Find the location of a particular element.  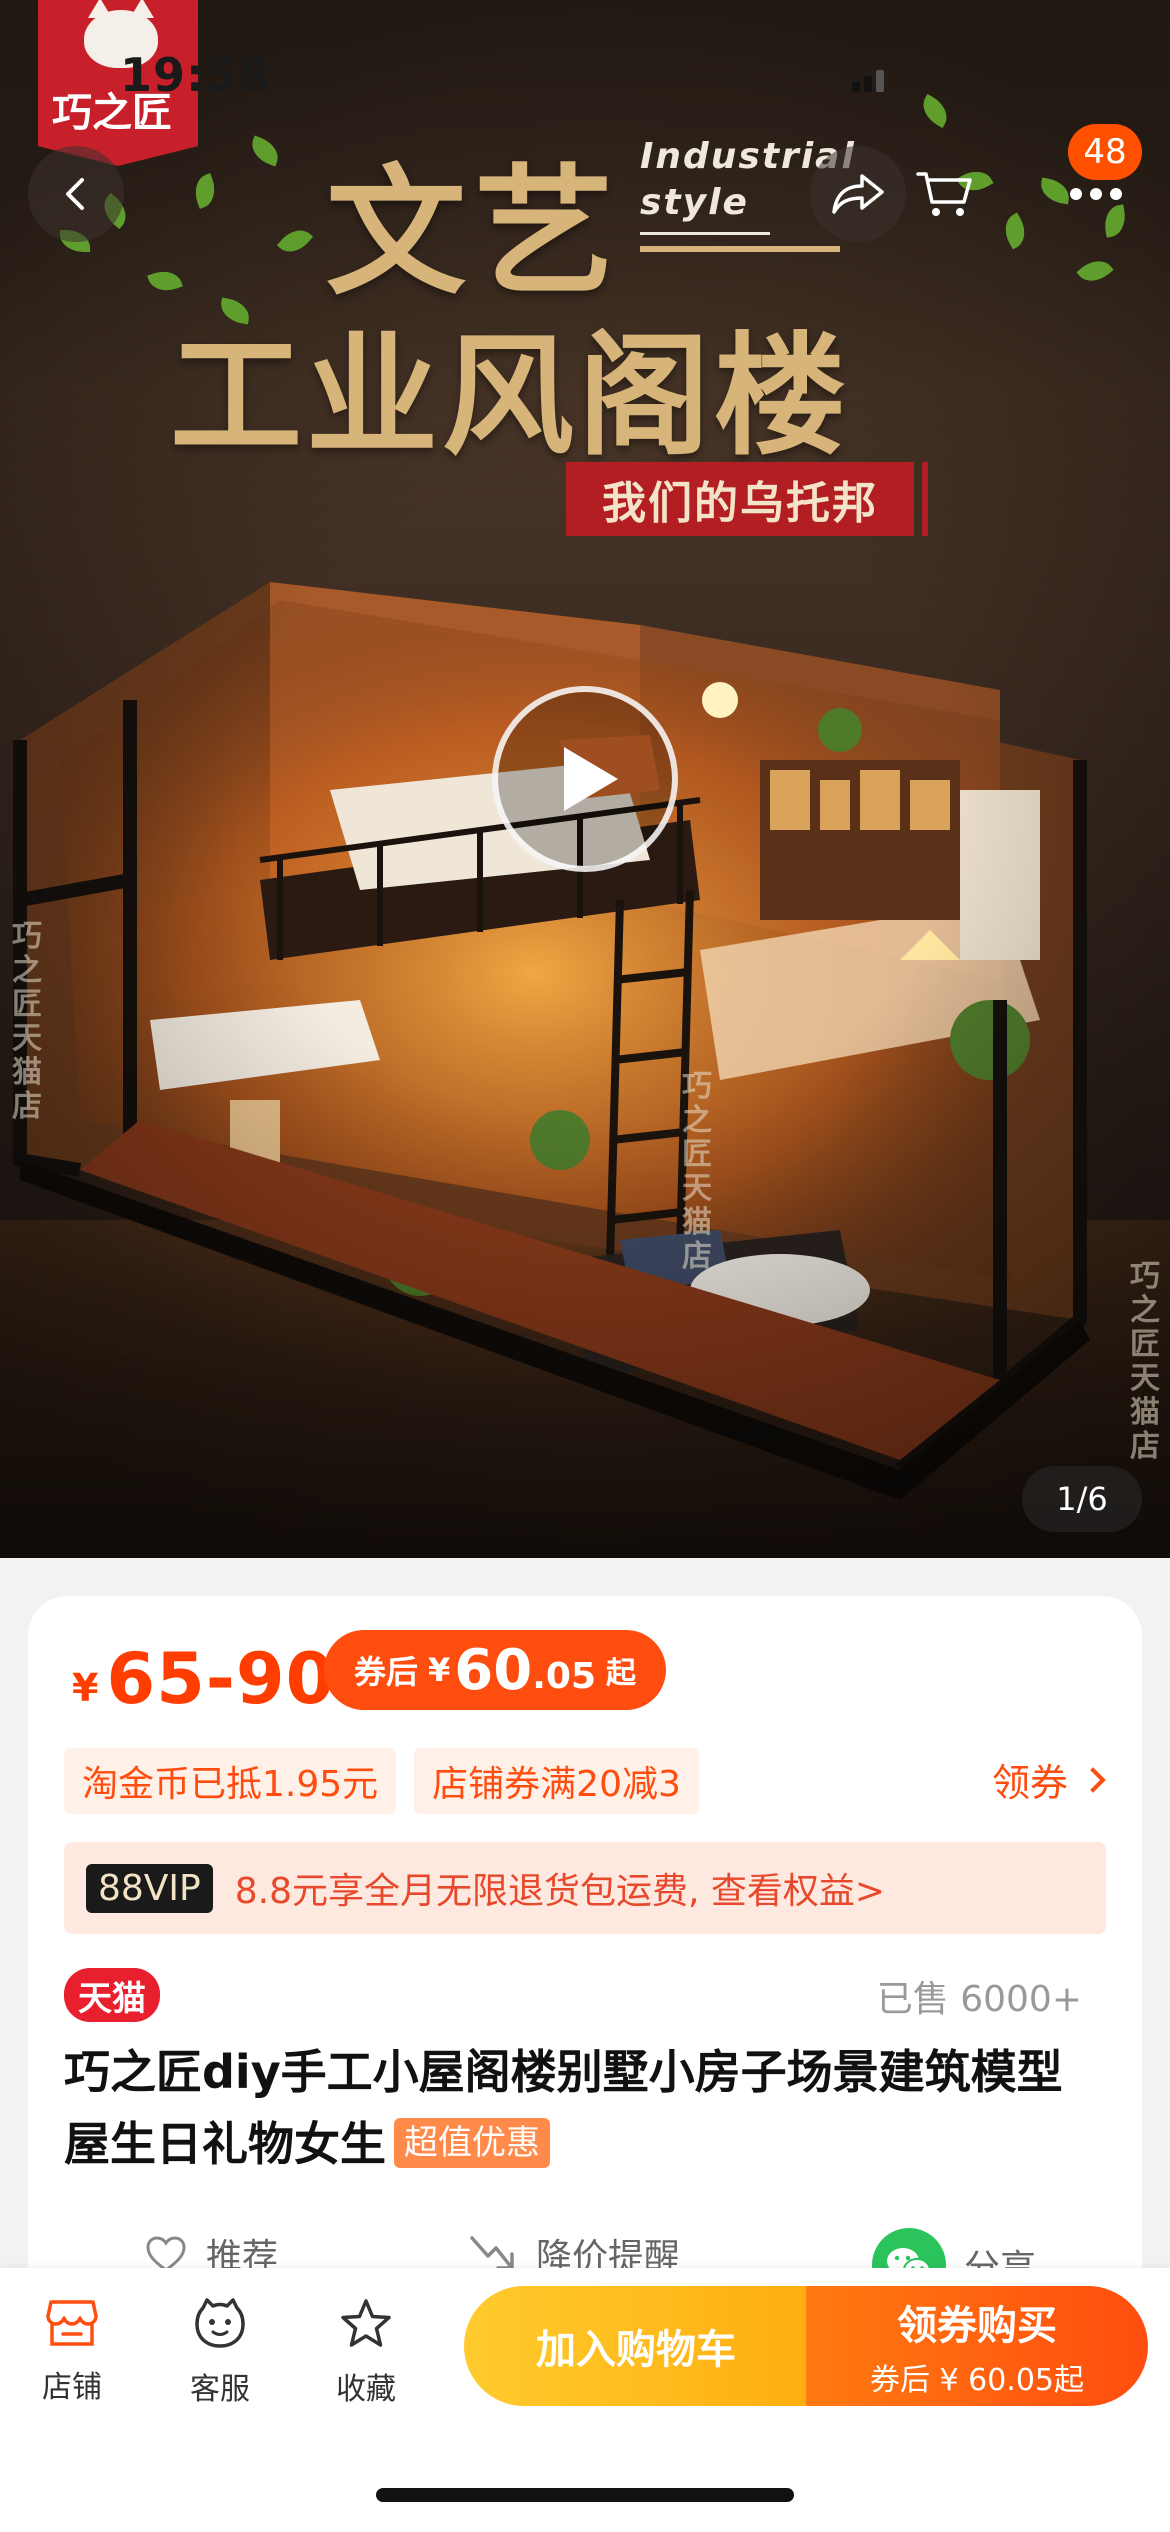

more-dots-icon is located at coordinates (1096, 194).